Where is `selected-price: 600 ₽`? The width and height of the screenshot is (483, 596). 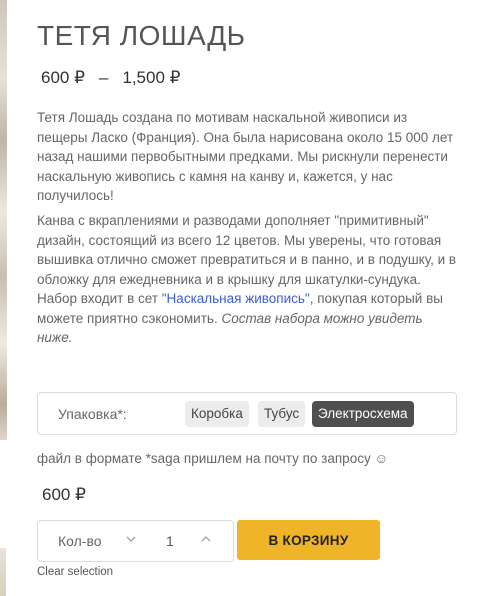 selected-price: 600 ₽ is located at coordinates (64, 494).